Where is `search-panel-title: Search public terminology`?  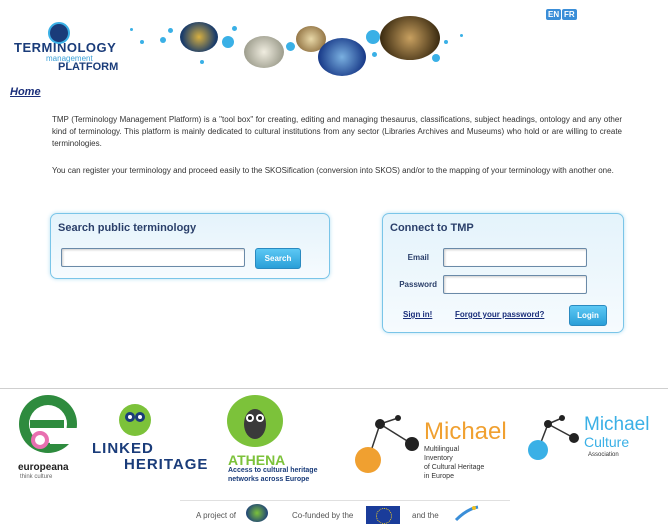 search-panel-title: Search public terminology is located at coordinates (127, 228).